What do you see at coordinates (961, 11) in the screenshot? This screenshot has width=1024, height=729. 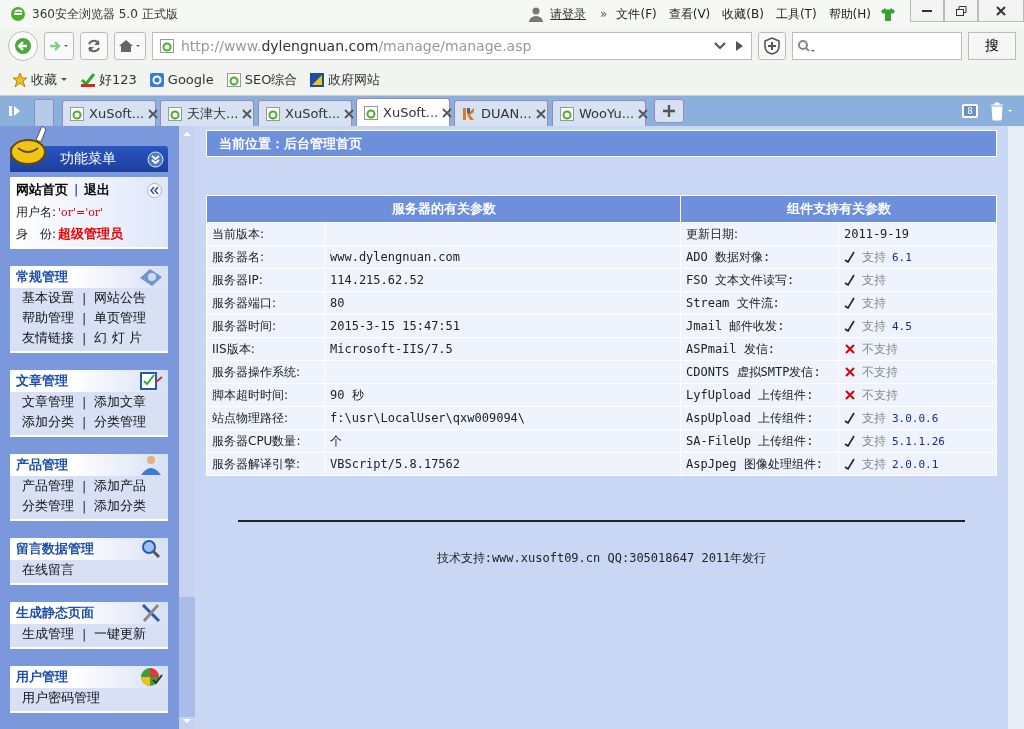 I see `restore-button` at bounding box center [961, 11].